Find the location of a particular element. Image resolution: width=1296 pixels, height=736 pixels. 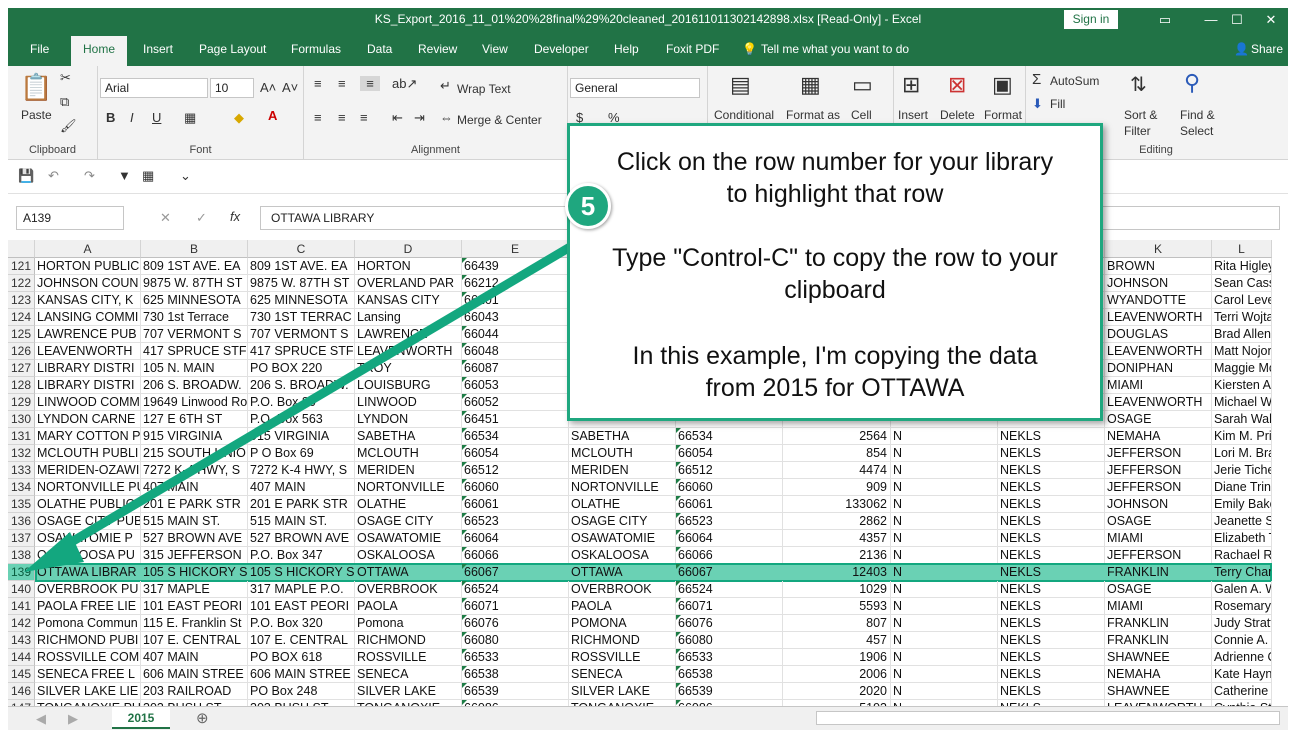

callout-line-6: from 2015 for OTTAWA is located at coordinates (835, 388).